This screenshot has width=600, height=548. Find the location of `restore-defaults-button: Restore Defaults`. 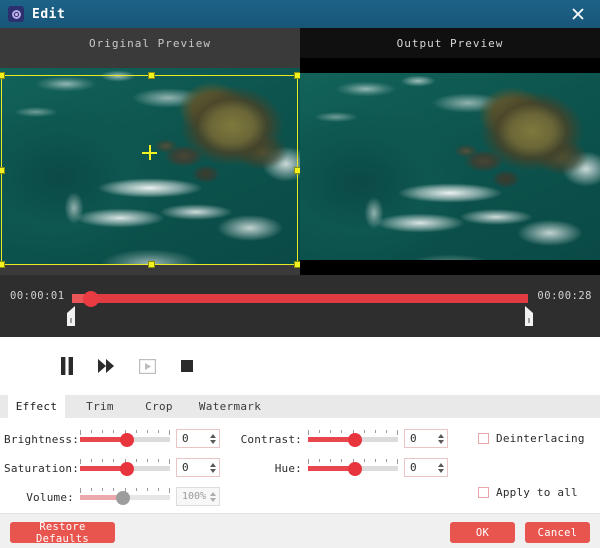

restore-defaults-button: Restore Defaults is located at coordinates (62, 533).